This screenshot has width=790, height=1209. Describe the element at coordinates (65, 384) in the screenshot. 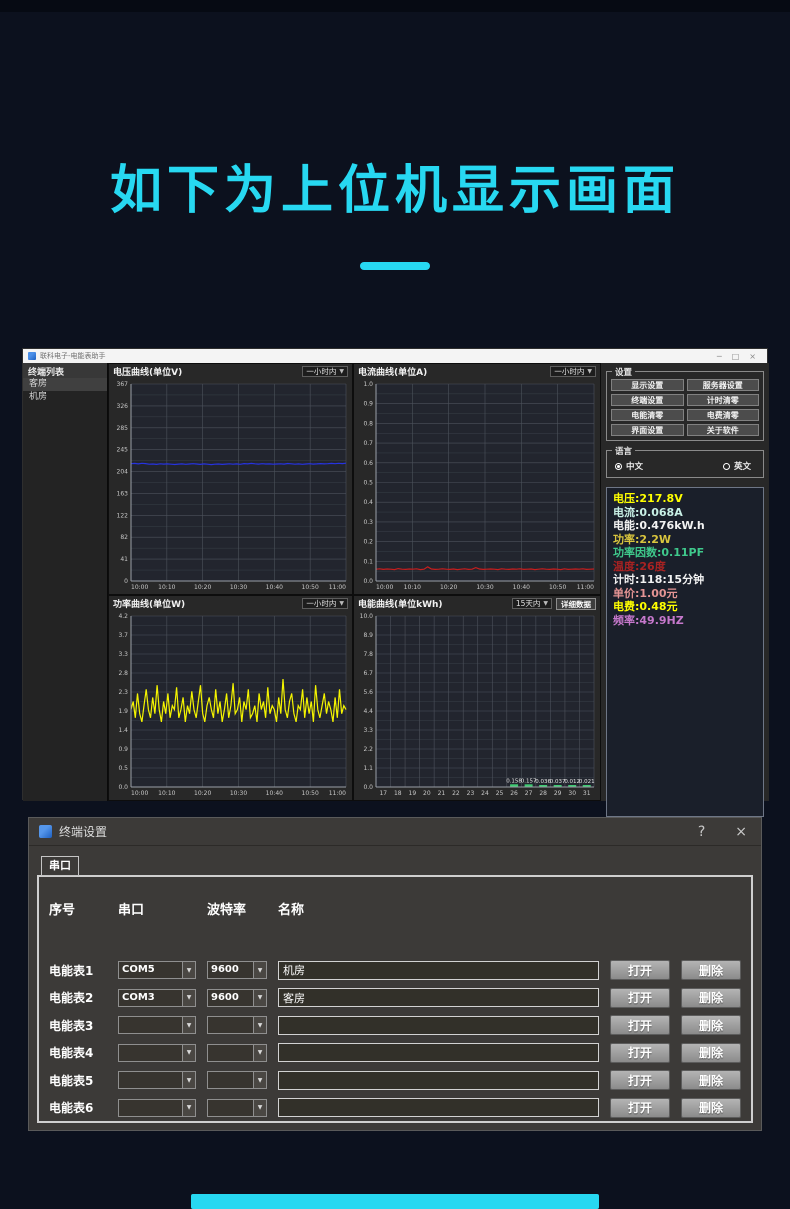

I see `terminal-list-item: 客房` at that location.